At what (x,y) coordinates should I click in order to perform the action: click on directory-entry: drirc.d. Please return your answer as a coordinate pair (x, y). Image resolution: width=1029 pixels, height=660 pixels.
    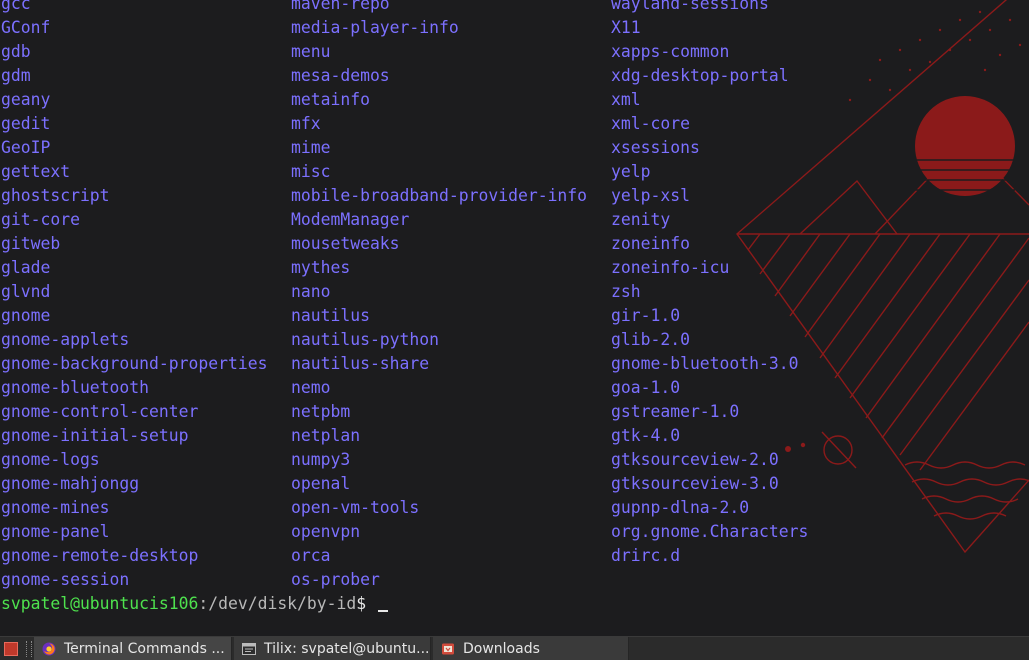
    Looking at the image, I should click on (646, 555).